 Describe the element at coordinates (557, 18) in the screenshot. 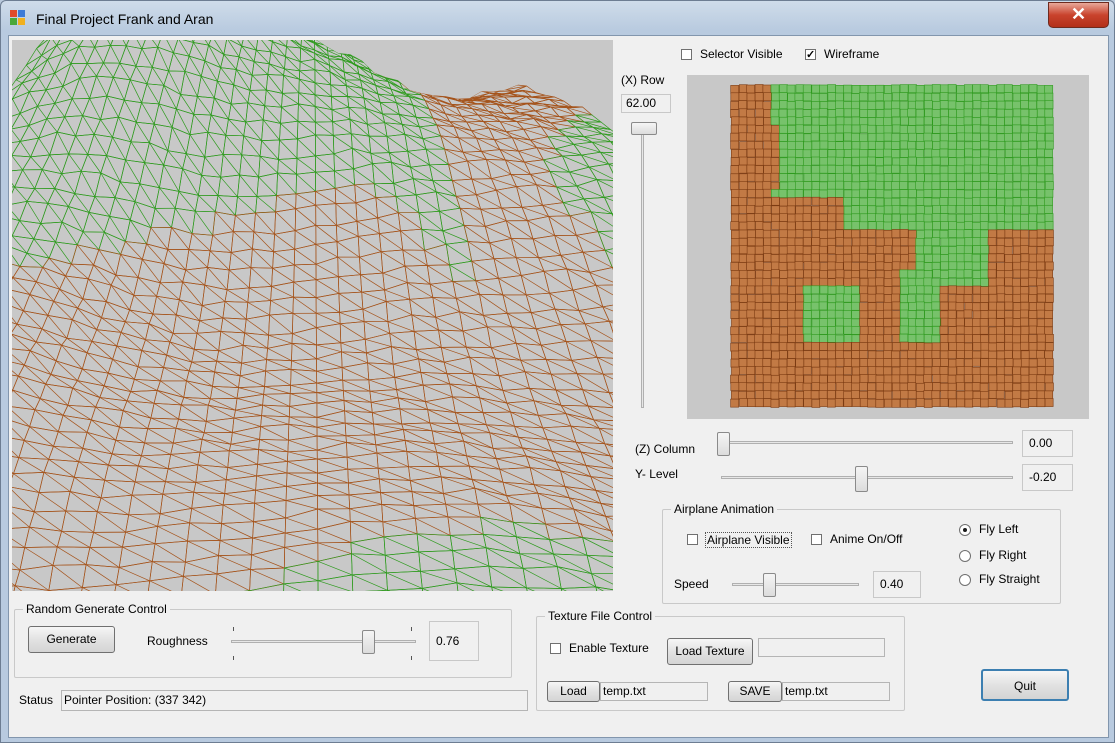

I see `title-bar: Final Project Frank and Aran ✕` at that location.